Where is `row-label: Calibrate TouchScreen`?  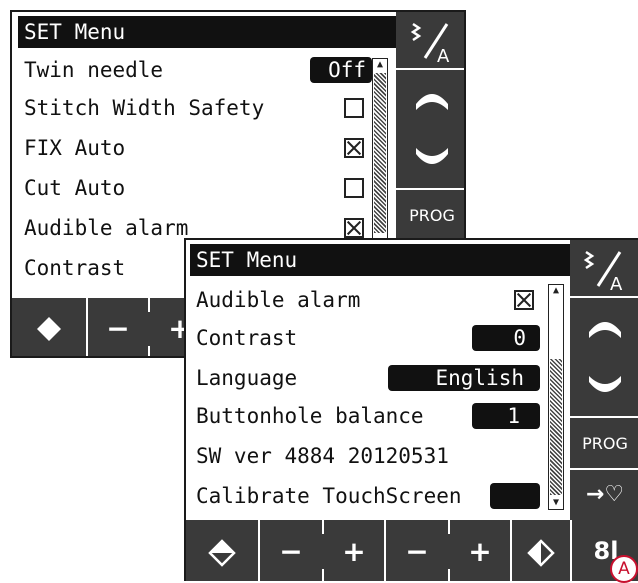
row-label: Calibrate TouchScreen is located at coordinates (329, 496).